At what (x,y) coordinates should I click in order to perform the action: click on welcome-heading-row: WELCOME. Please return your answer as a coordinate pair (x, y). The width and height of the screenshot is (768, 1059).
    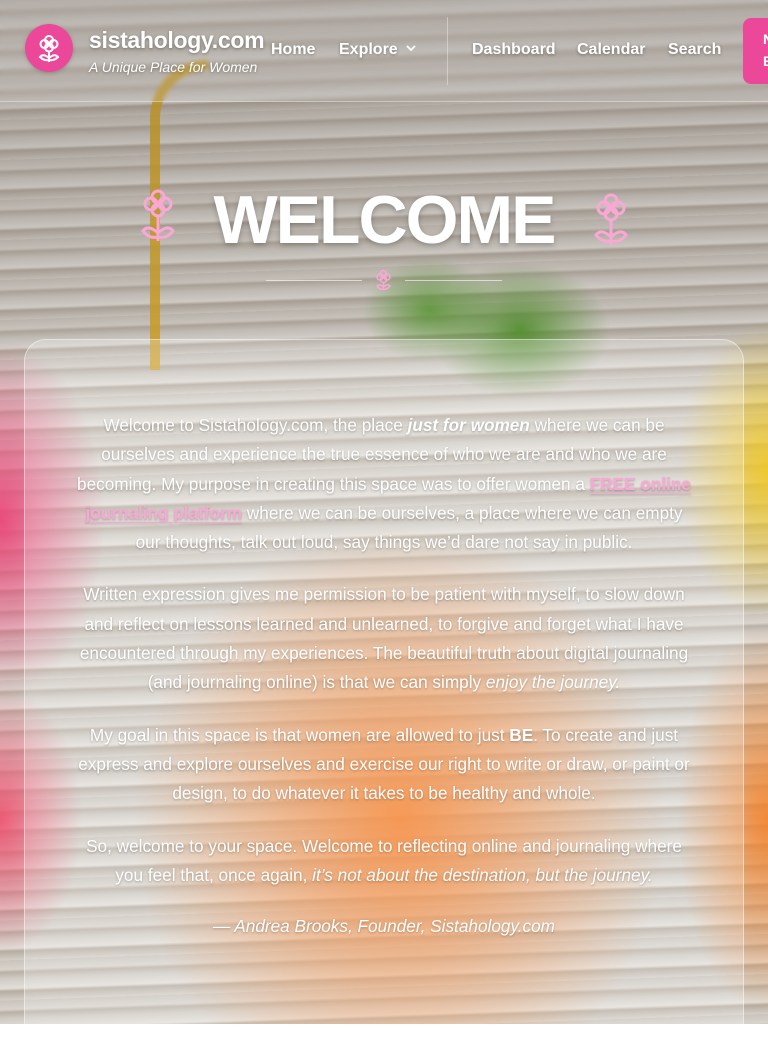
    Looking at the image, I should click on (384, 220).